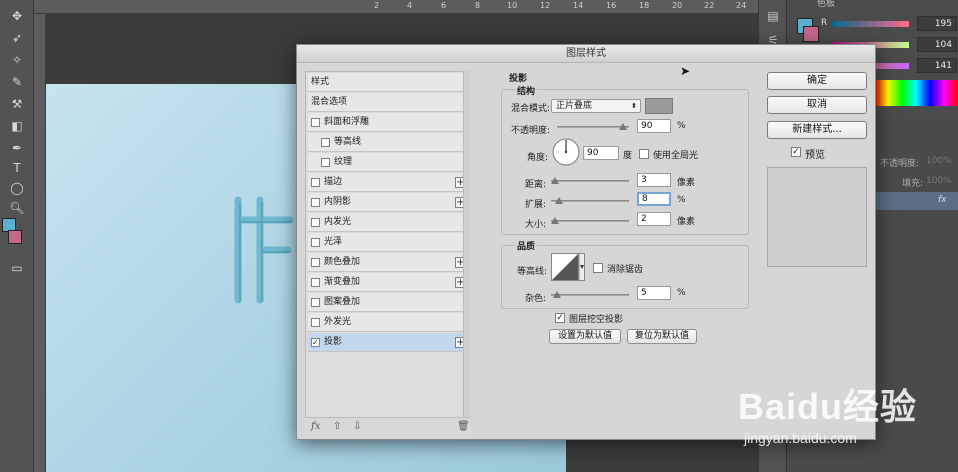 This screenshot has width=958, height=472. What do you see at coordinates (662, 336) in the screenshot?
I see `reset-default-button: 复位为默认值` at bounding box center [662, 336].